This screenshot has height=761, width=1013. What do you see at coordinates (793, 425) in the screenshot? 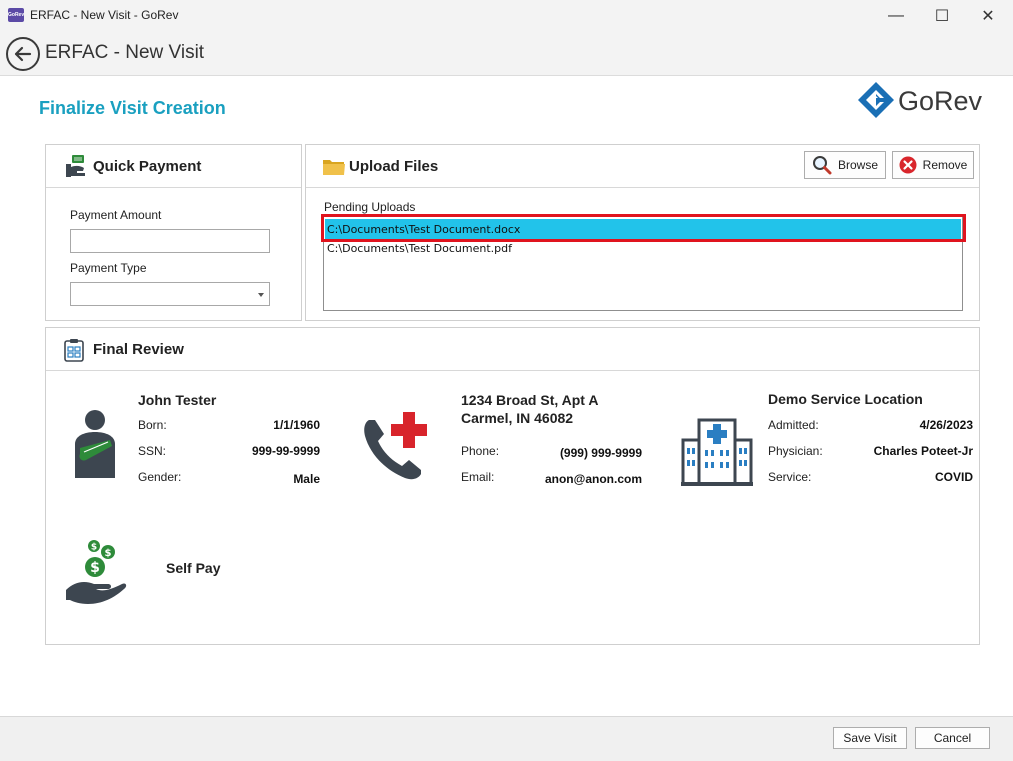
I see `location-admitted-label: Admitted:` at bounding box center [793, 425].